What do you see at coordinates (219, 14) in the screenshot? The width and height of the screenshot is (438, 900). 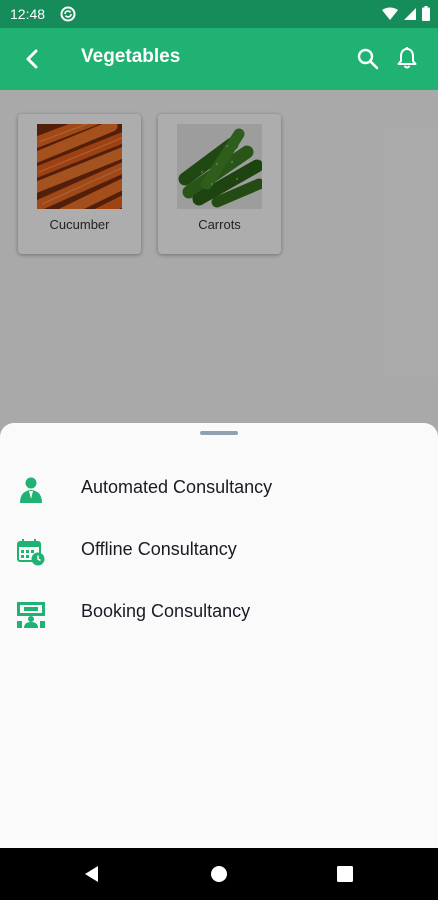 I see `status-bar: 12:48` at bounding box center [219, 14].